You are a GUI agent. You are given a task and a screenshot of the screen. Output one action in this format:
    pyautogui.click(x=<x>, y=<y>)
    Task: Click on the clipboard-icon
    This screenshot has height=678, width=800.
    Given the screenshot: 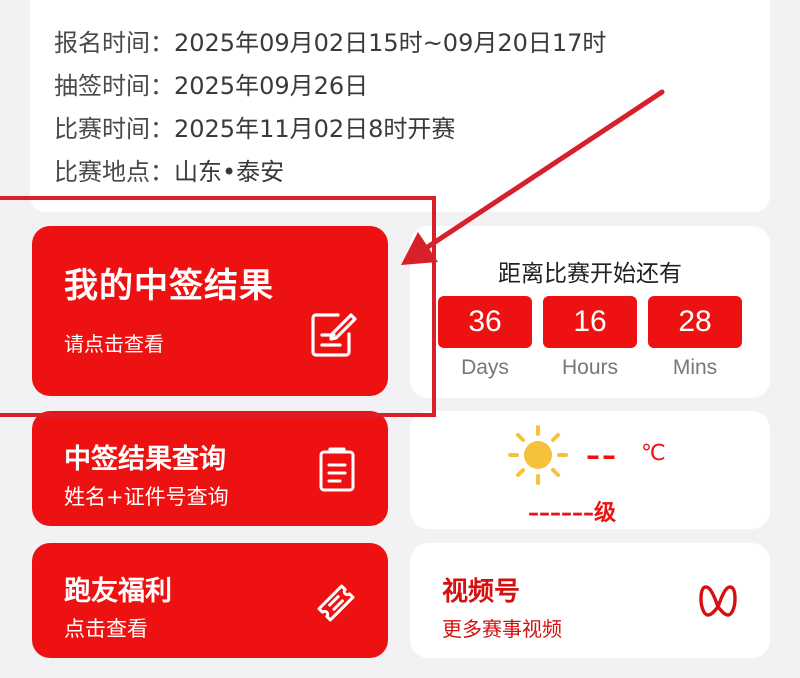 What is the action you would take?
    pyautogui.click(x=337, y=472)
    